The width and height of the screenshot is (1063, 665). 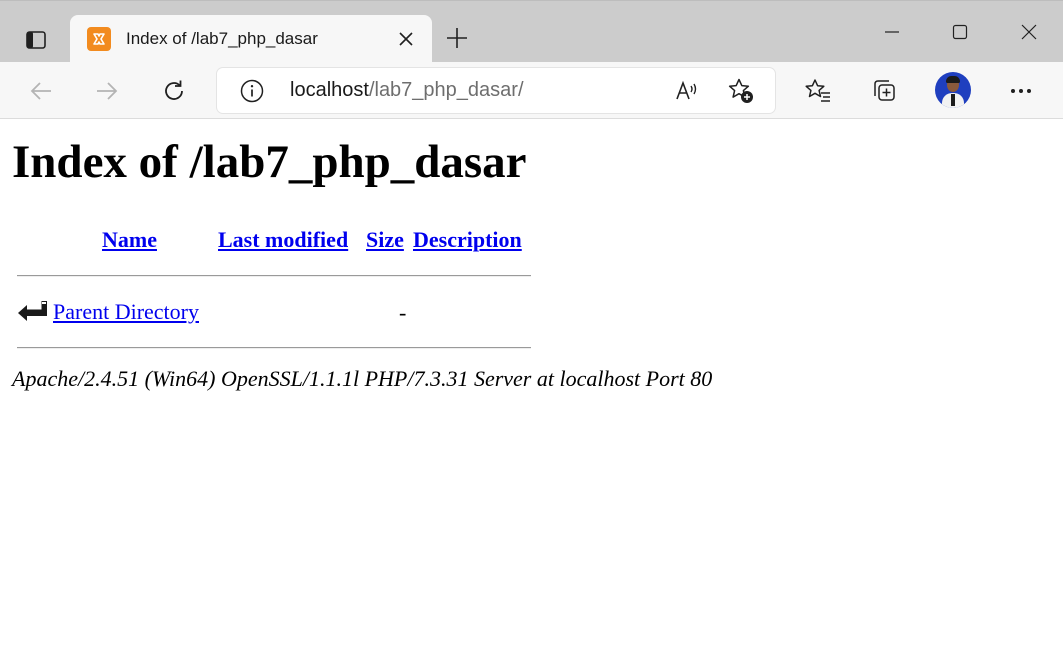 What do you see at coordinates (385, 240) in the screenshot?
I see `column-header-size: Size` at bounding box center [385, 240].